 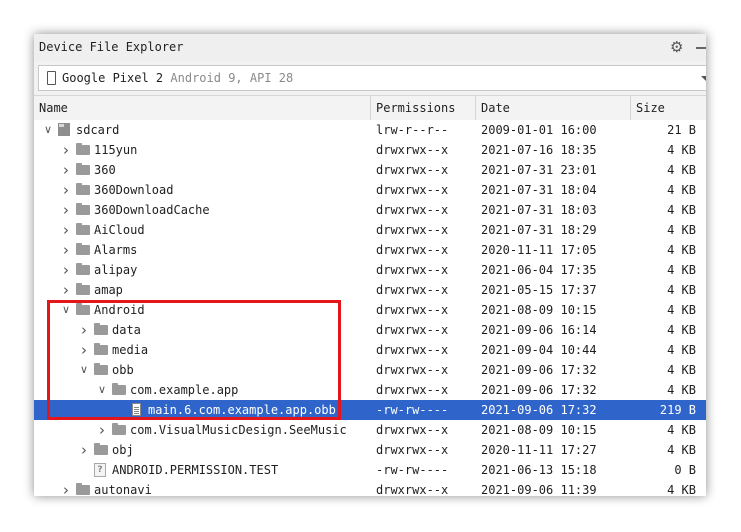 I want to click on table-row: › autonavi drwxrwx--x 2021-09-06 11:39 4 KB, so click(x=370, y=488).